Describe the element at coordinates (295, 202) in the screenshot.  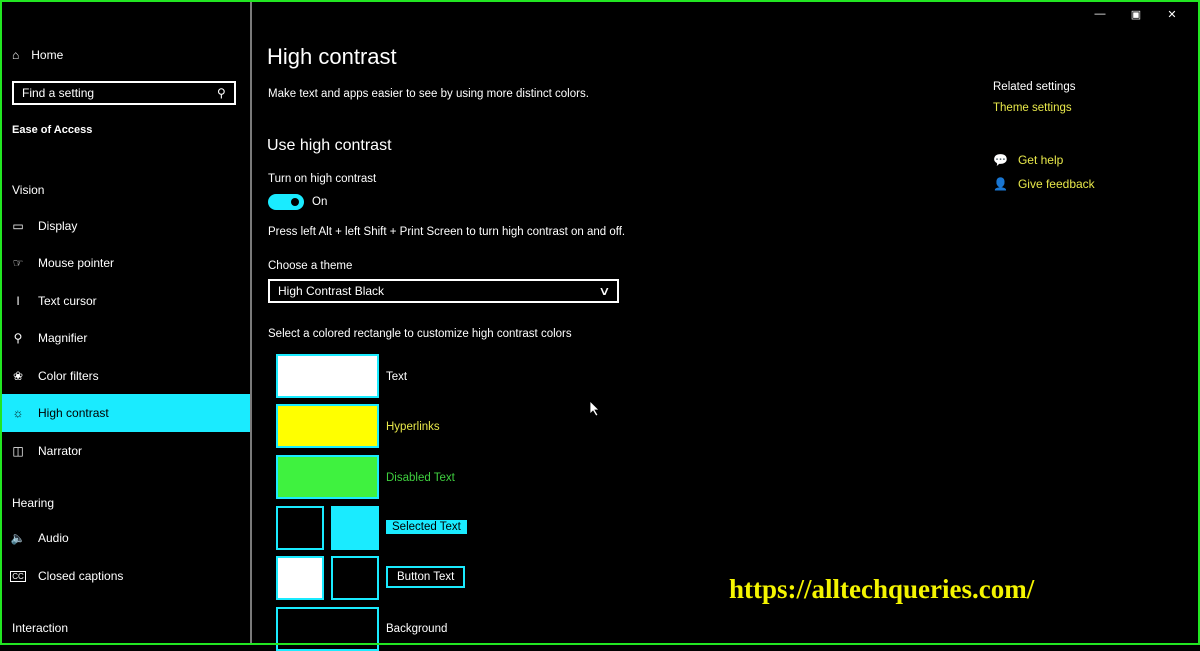
I see `toggle-knob` at that location.